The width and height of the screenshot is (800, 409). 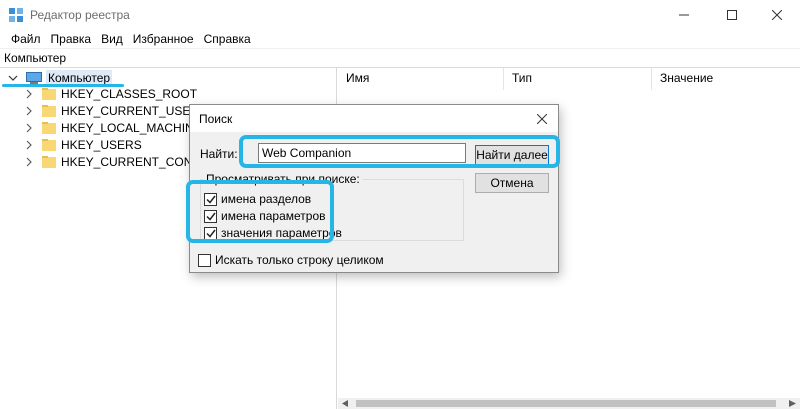 I want to click on horizontal-scrollbar, so click(x=569, y=403).